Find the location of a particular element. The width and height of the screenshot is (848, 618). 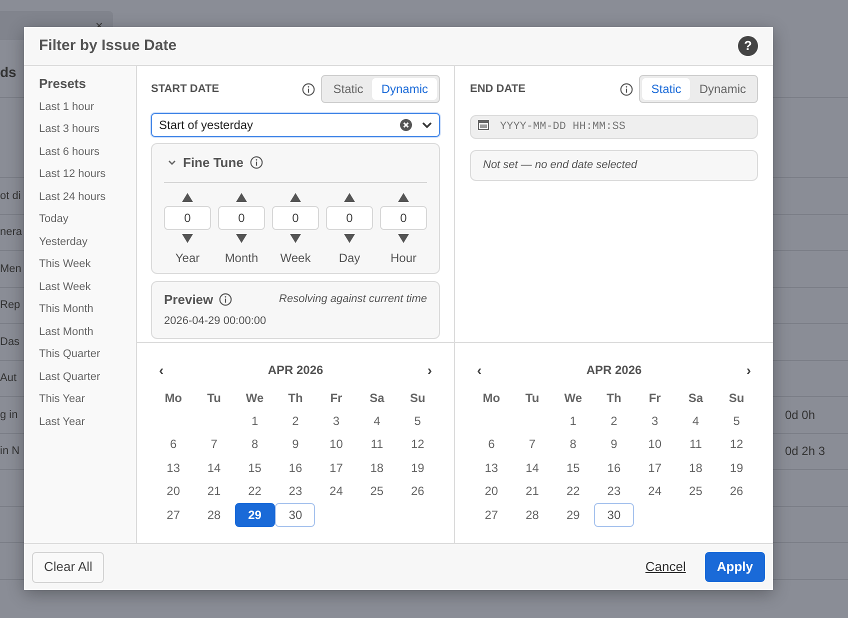

cancel-link: Cancel is located at coordinates (665, 567).